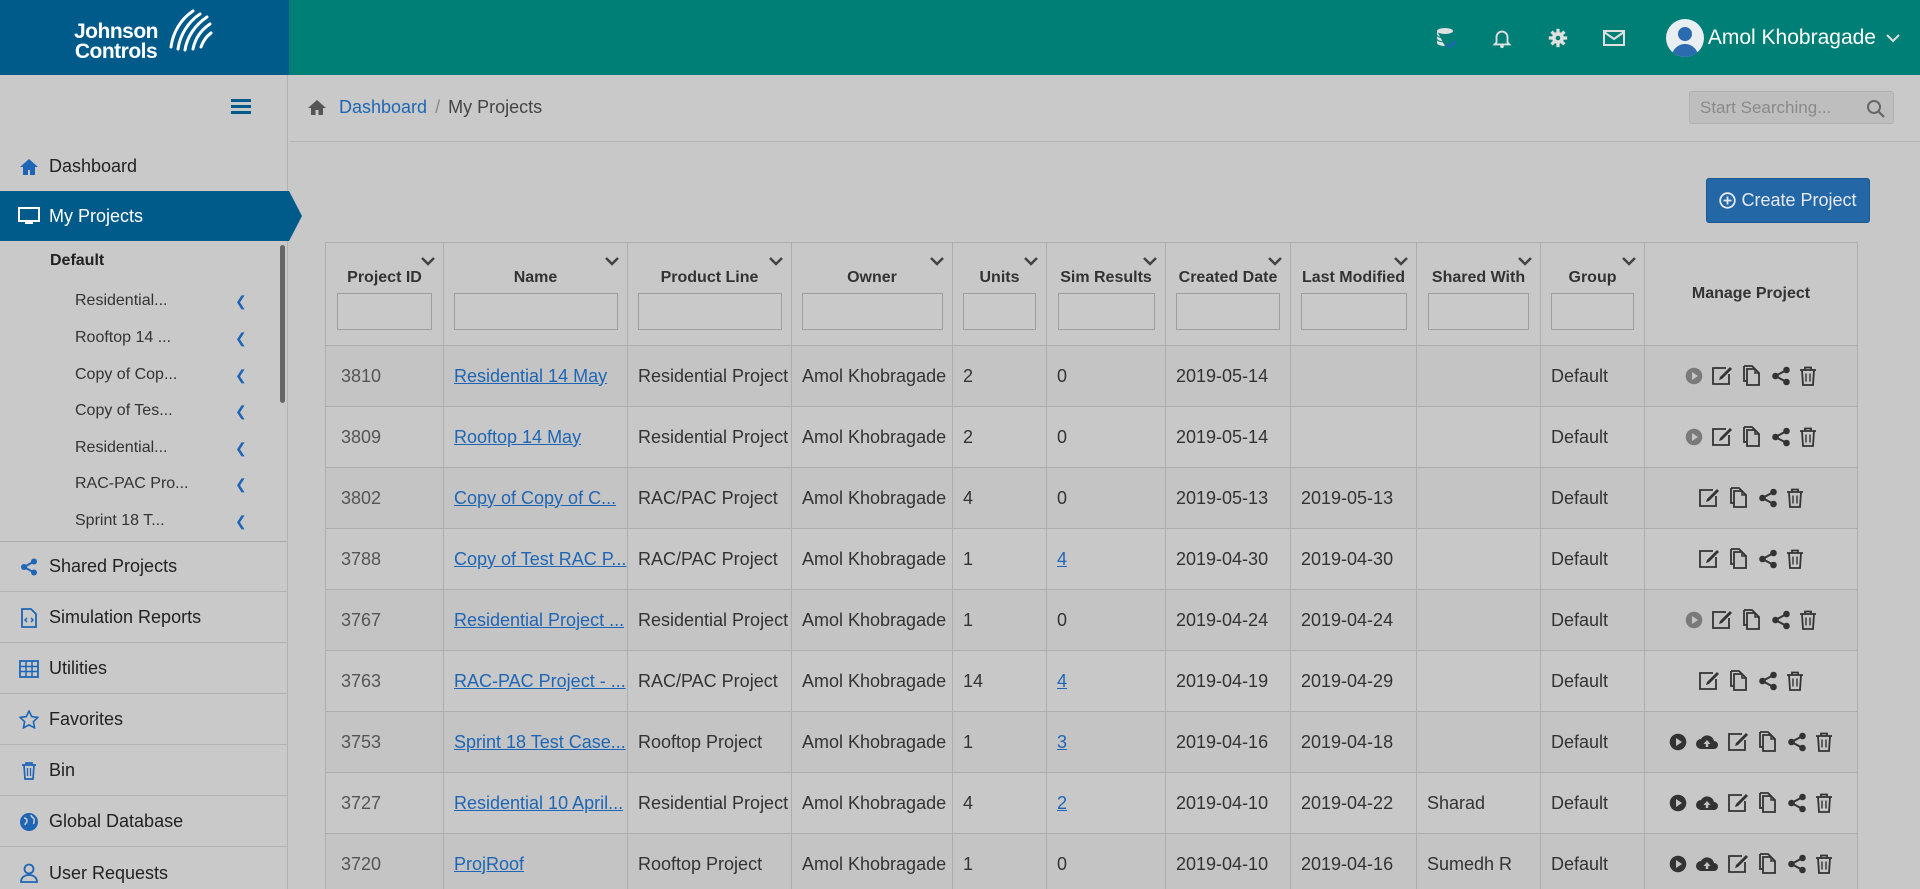  I want to click on breadcrumb-dashboard-link: Dashboard, so click(383, 107).